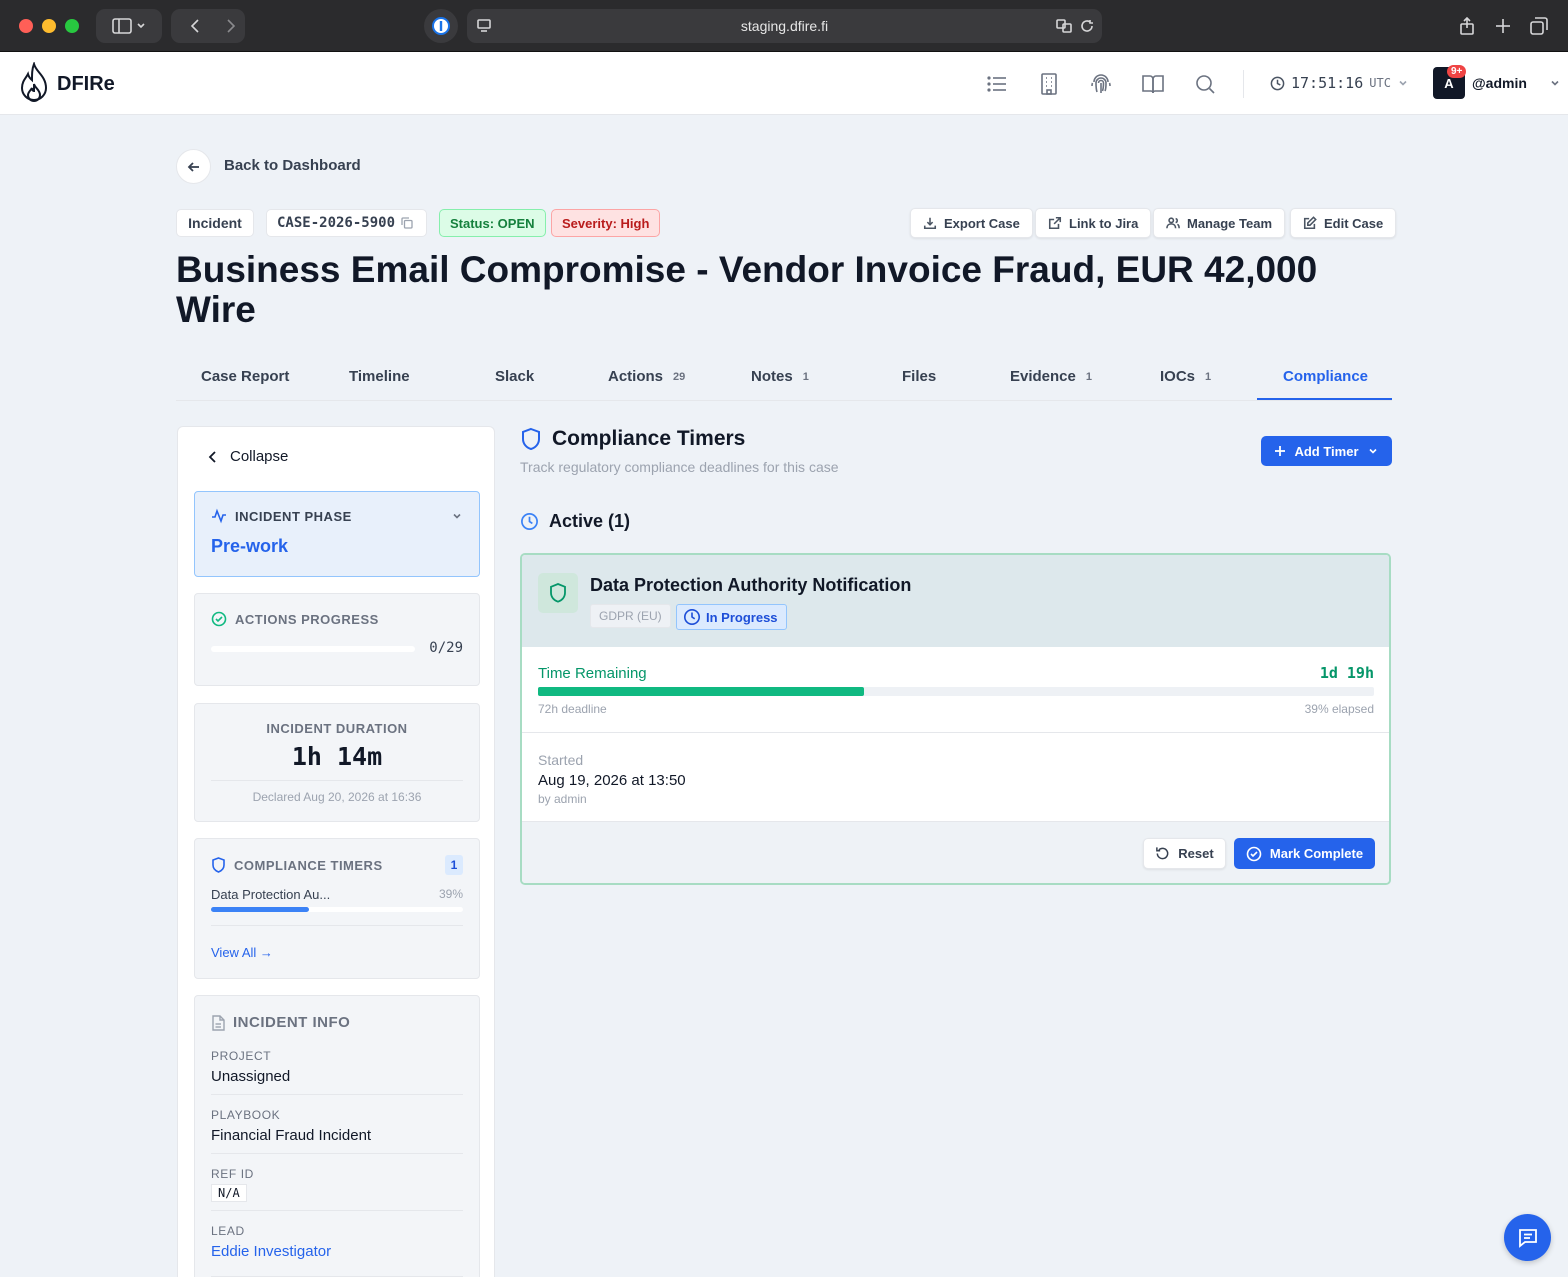  Describe the element at coordinates (446, 648) in the screenshot. I see `actions-progress-value: 0/29` at that location.